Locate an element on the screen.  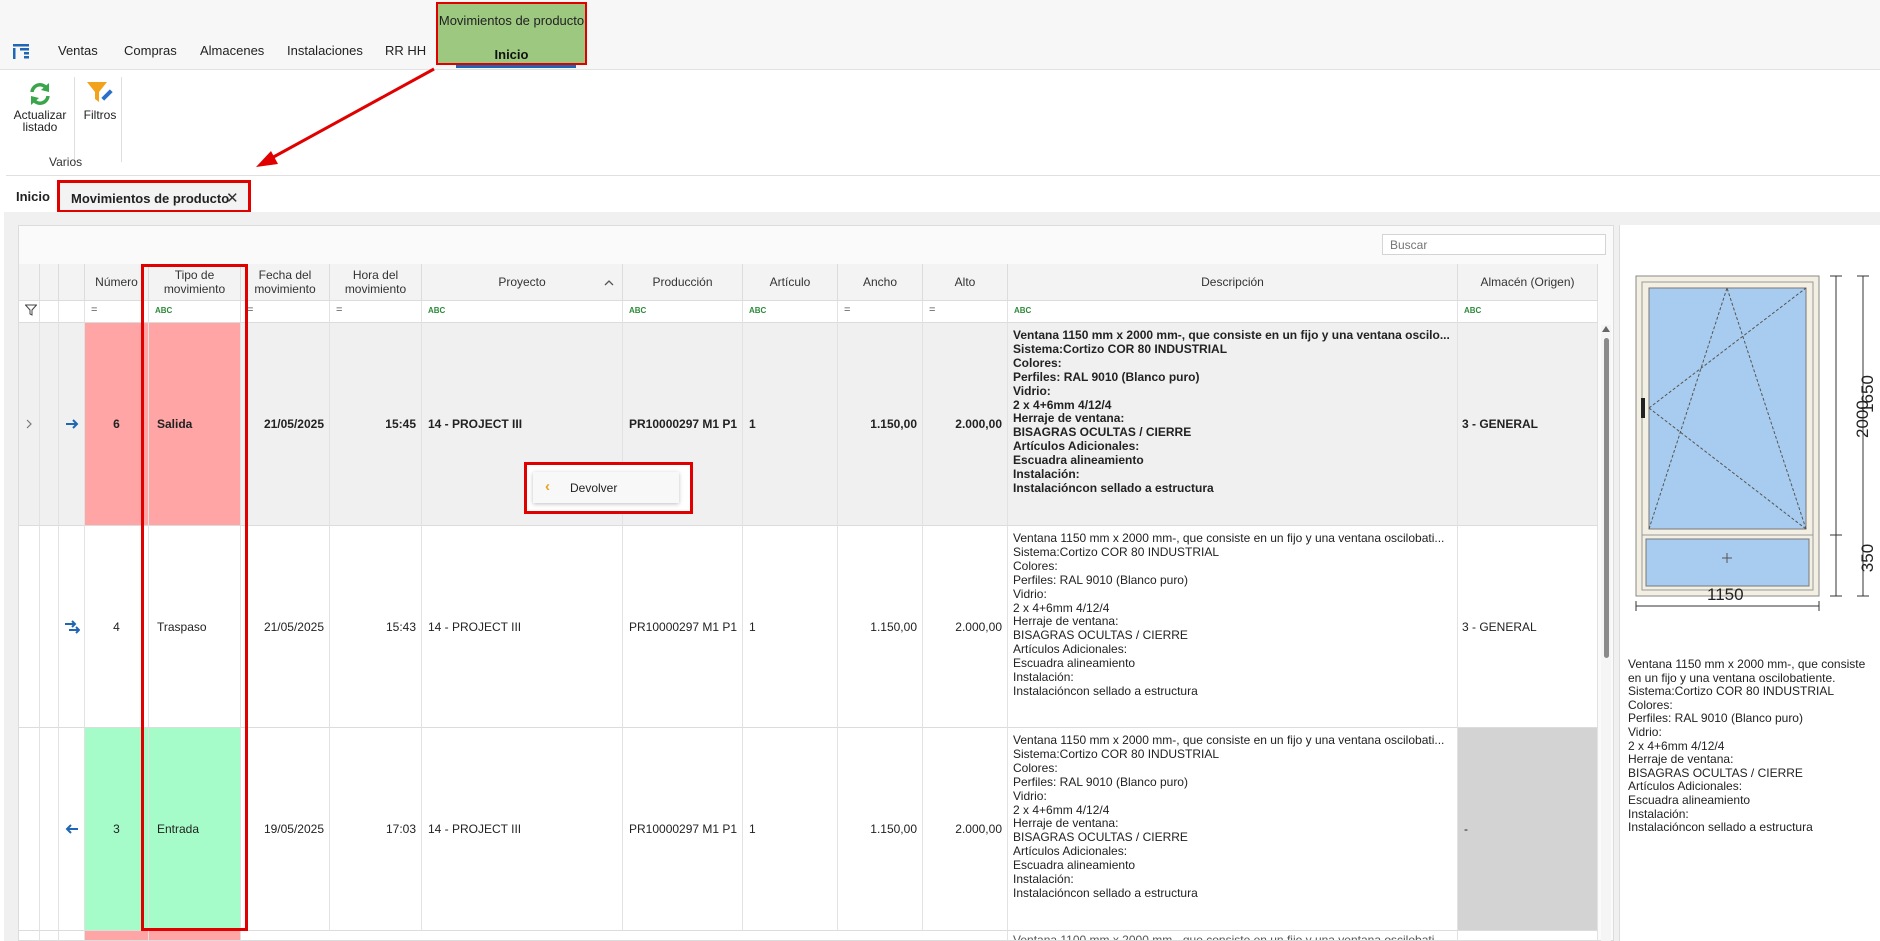
header-fecha: Fecha del movimiento is located at coordinates (285, 282).